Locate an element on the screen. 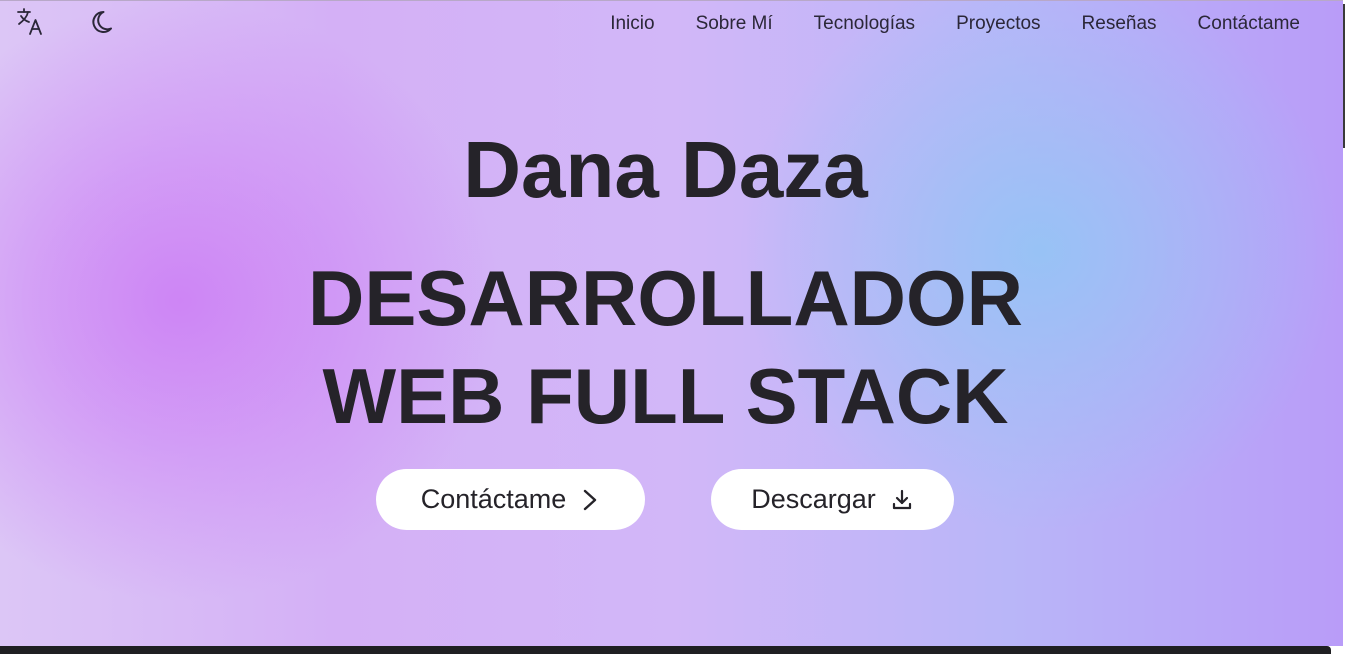  nav-link-tecnologias: Tecnologías is located at coordinates (864, 24).